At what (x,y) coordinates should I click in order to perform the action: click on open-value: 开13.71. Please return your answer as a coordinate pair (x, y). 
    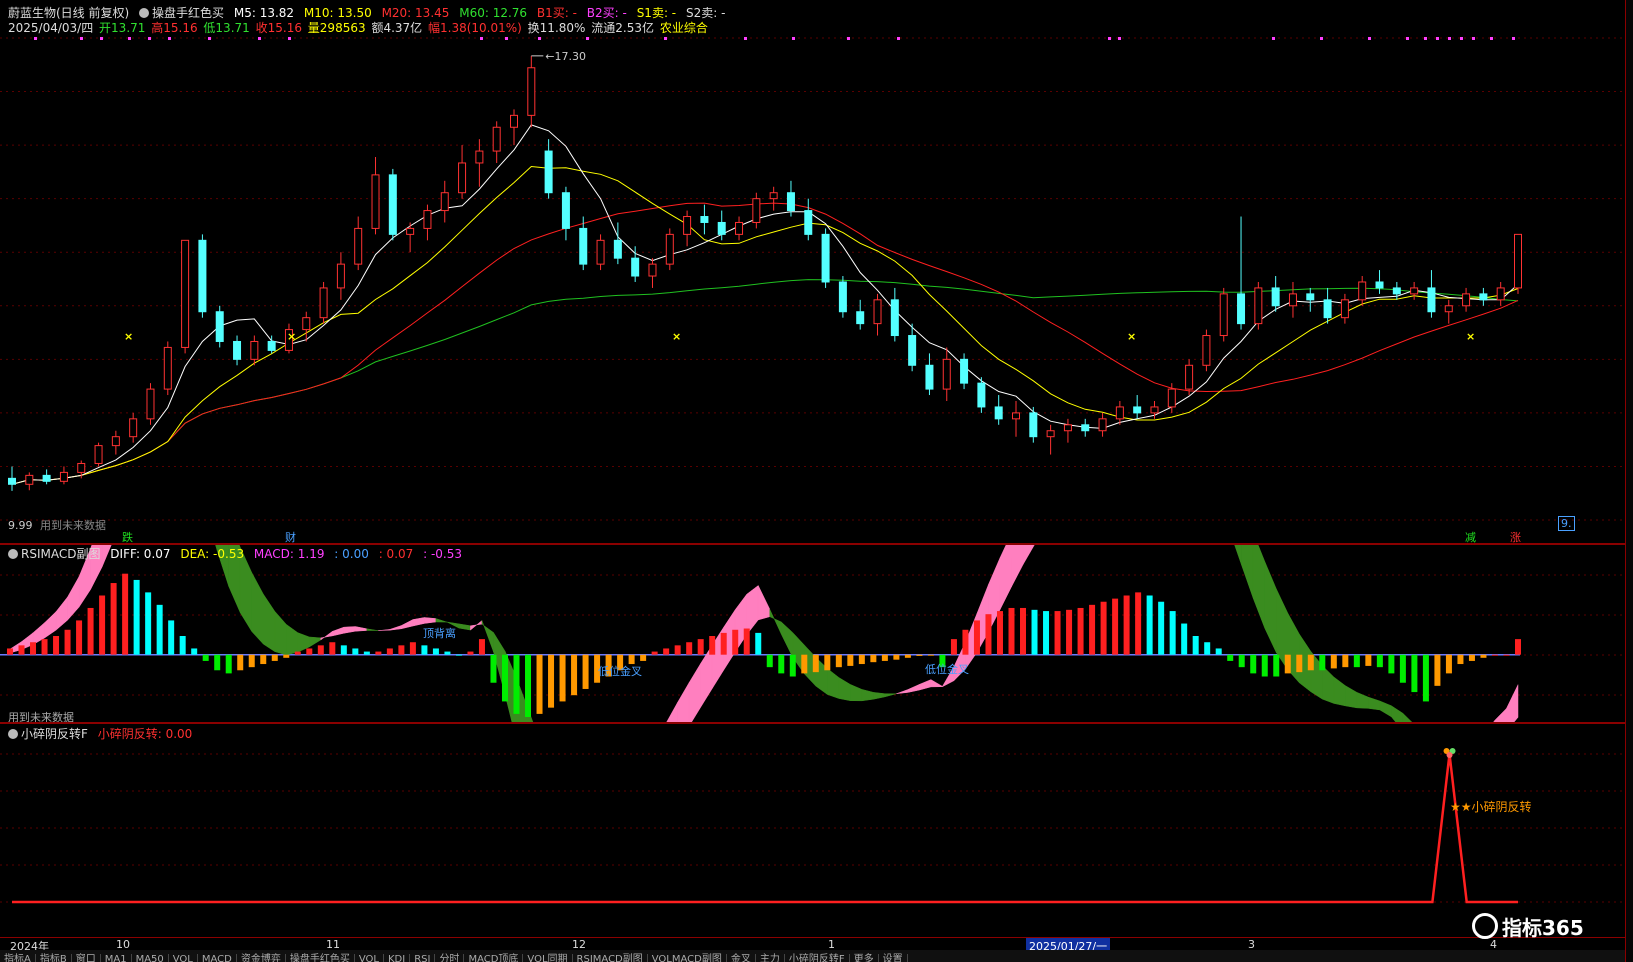
    Looking at the image, I should click on (122, 28).